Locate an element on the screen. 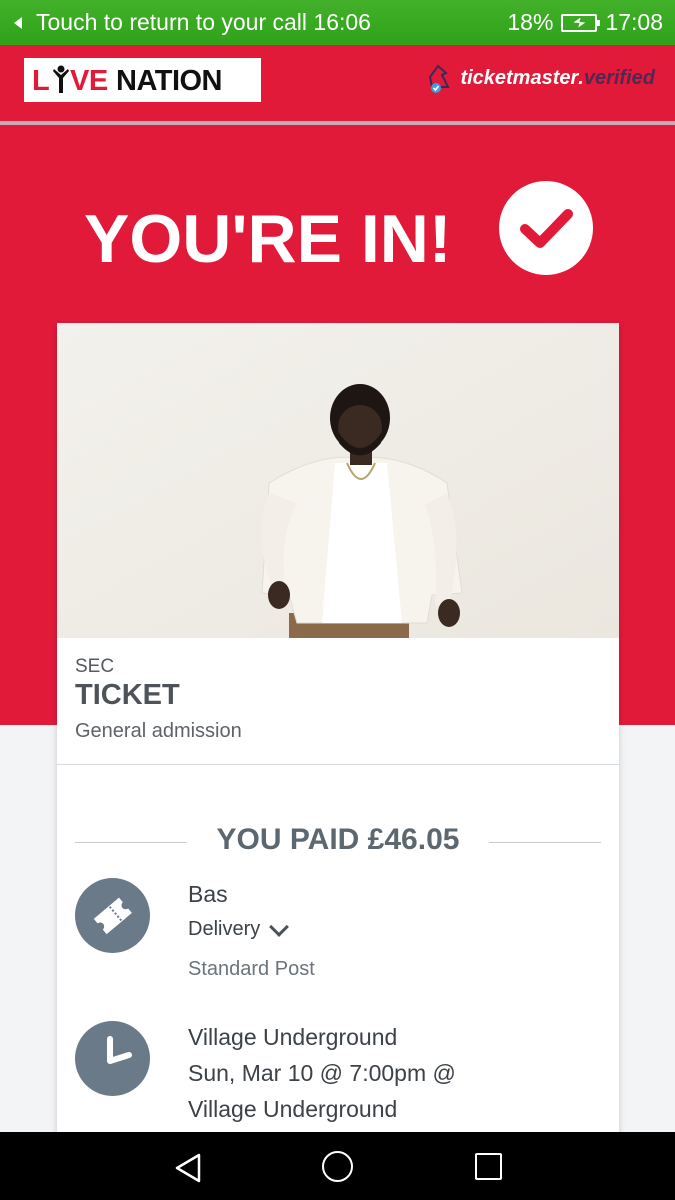 The image size is (675, 1200). system-nav-bar is located at coordinates (337, 1166).